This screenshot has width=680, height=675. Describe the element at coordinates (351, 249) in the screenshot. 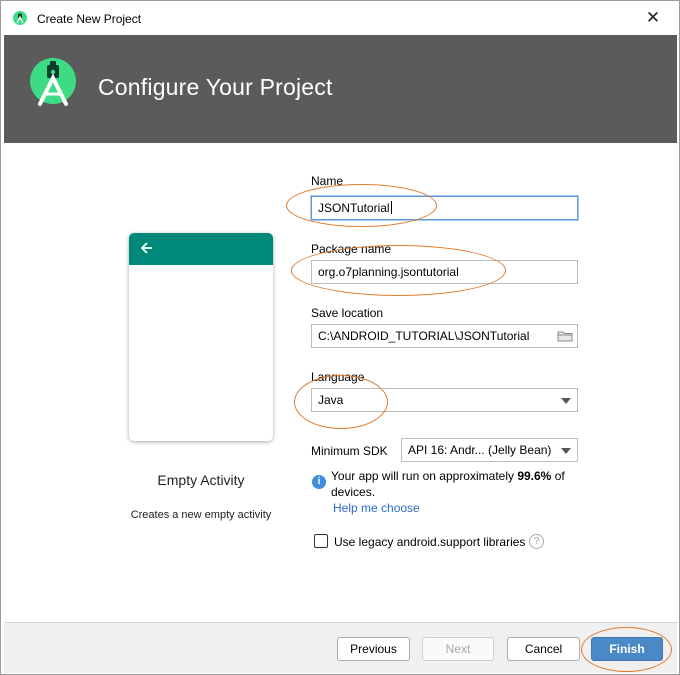

I see `package-label: Package name` at that location.